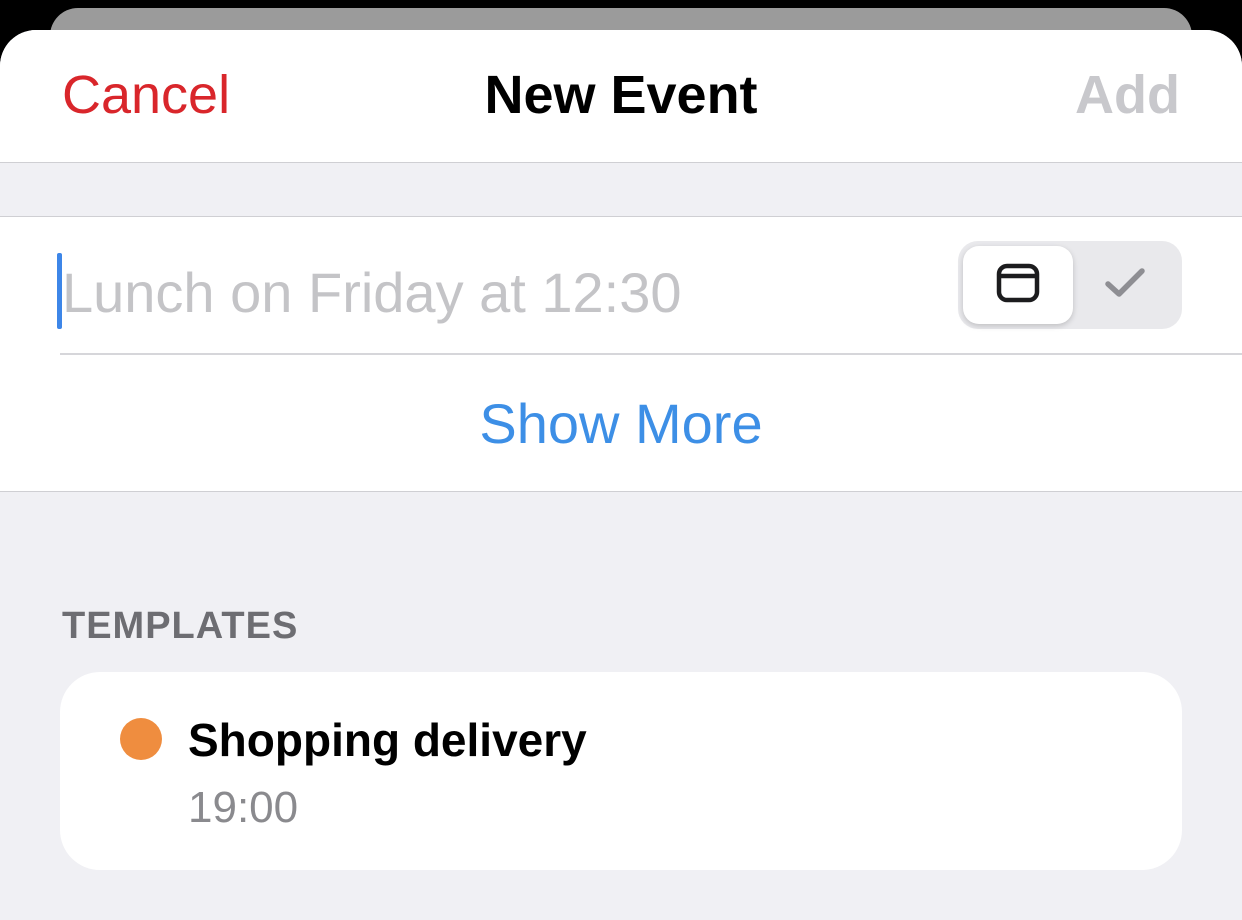  Describe the element at coordinates (180, 626) in the screenshot. I see `templates-section-header: TEMPLATES` at that location.